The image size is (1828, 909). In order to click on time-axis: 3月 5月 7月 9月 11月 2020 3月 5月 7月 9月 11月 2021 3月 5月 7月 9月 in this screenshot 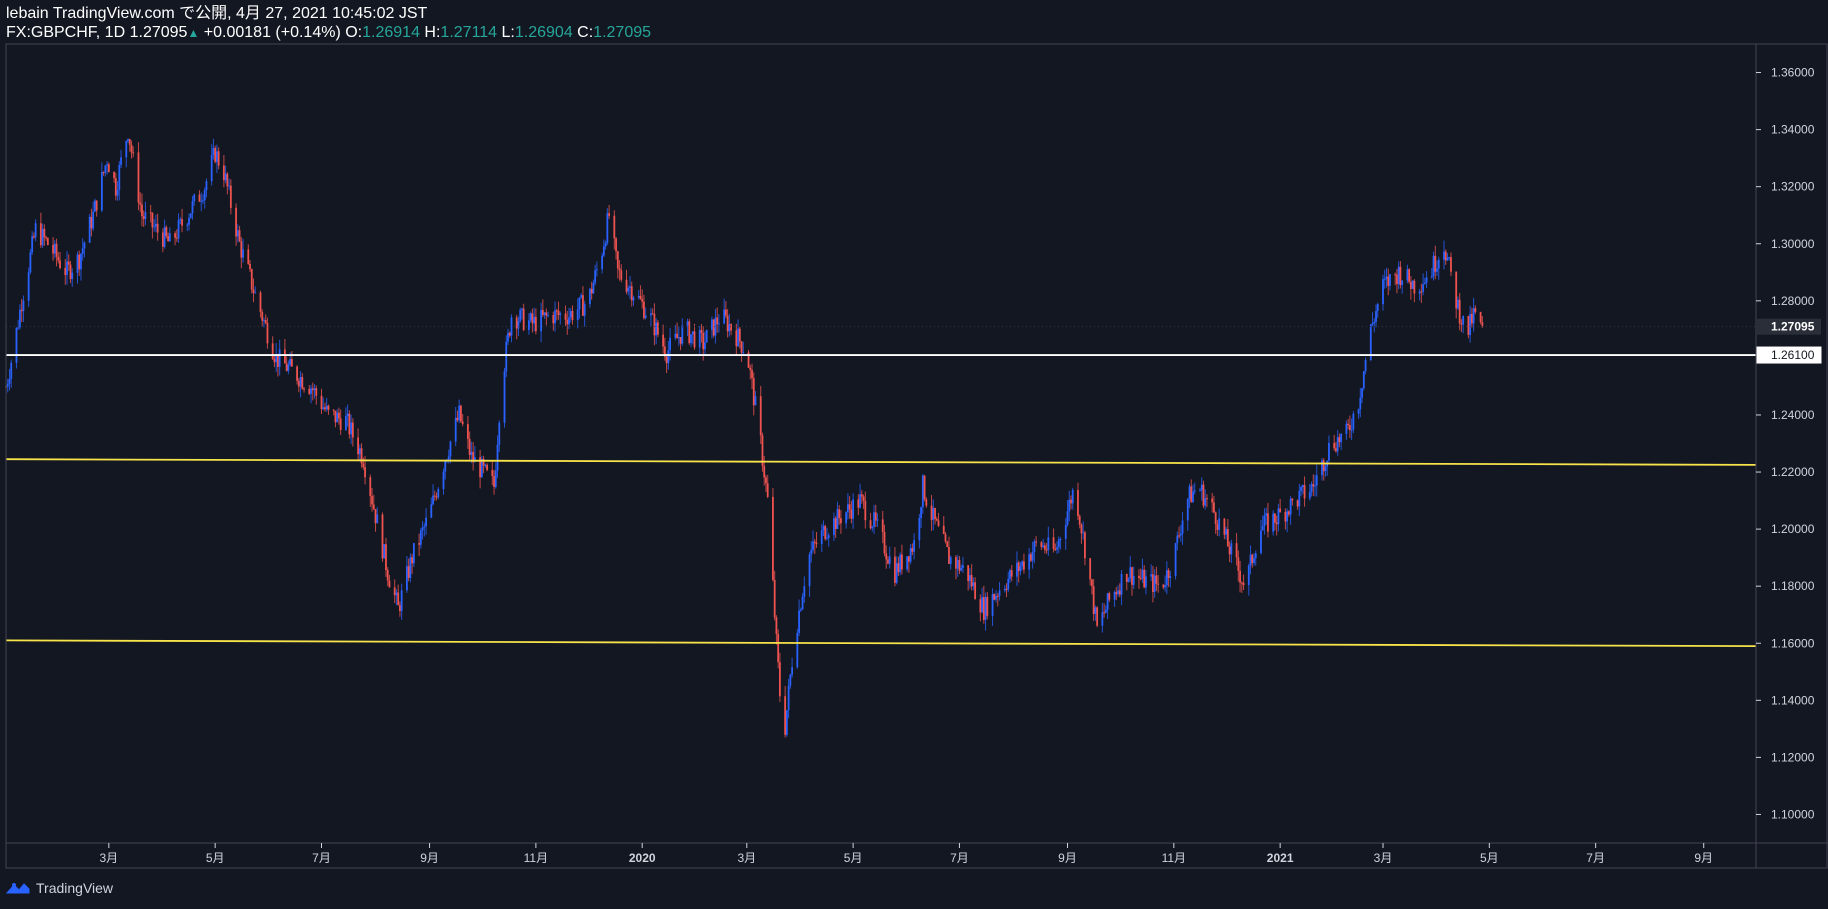, I will do `click(906, 854)`.